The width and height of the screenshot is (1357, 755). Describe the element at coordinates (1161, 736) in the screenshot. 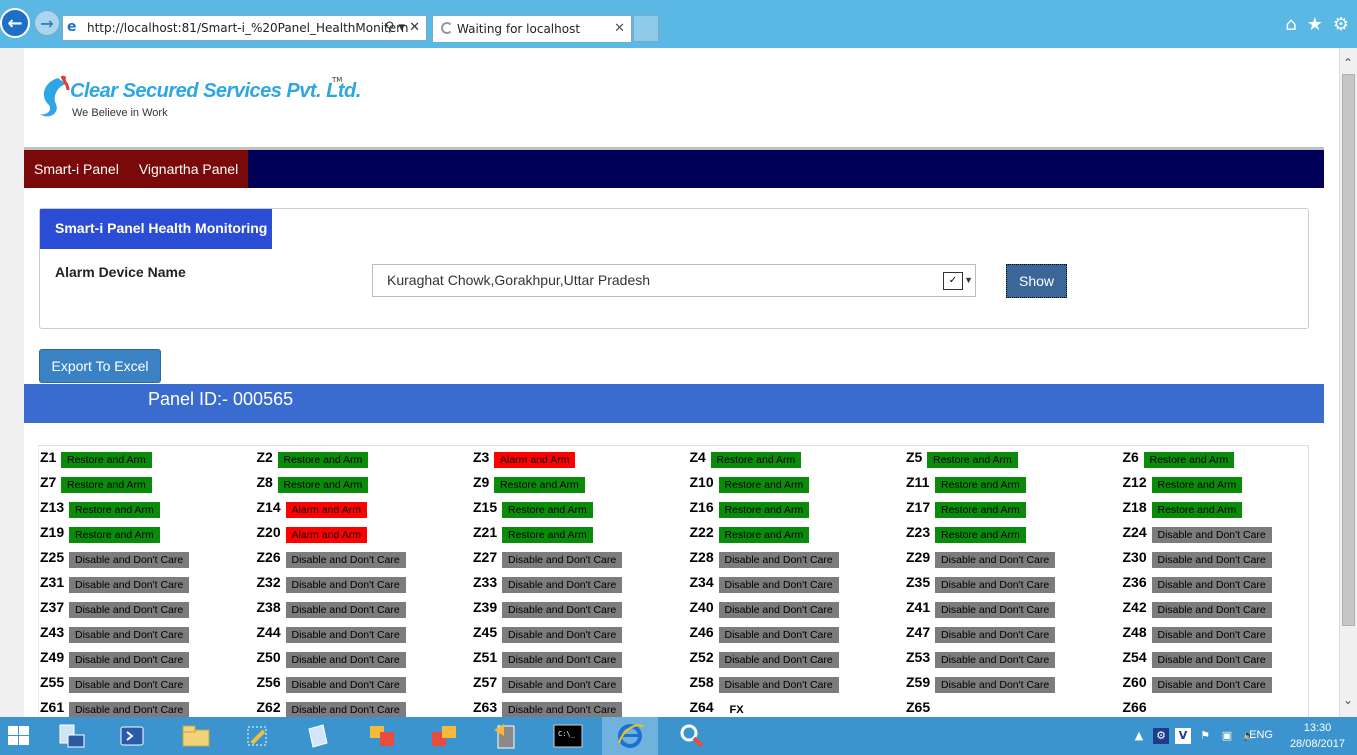

I see `tray-app-icon: ⚙` at that location.